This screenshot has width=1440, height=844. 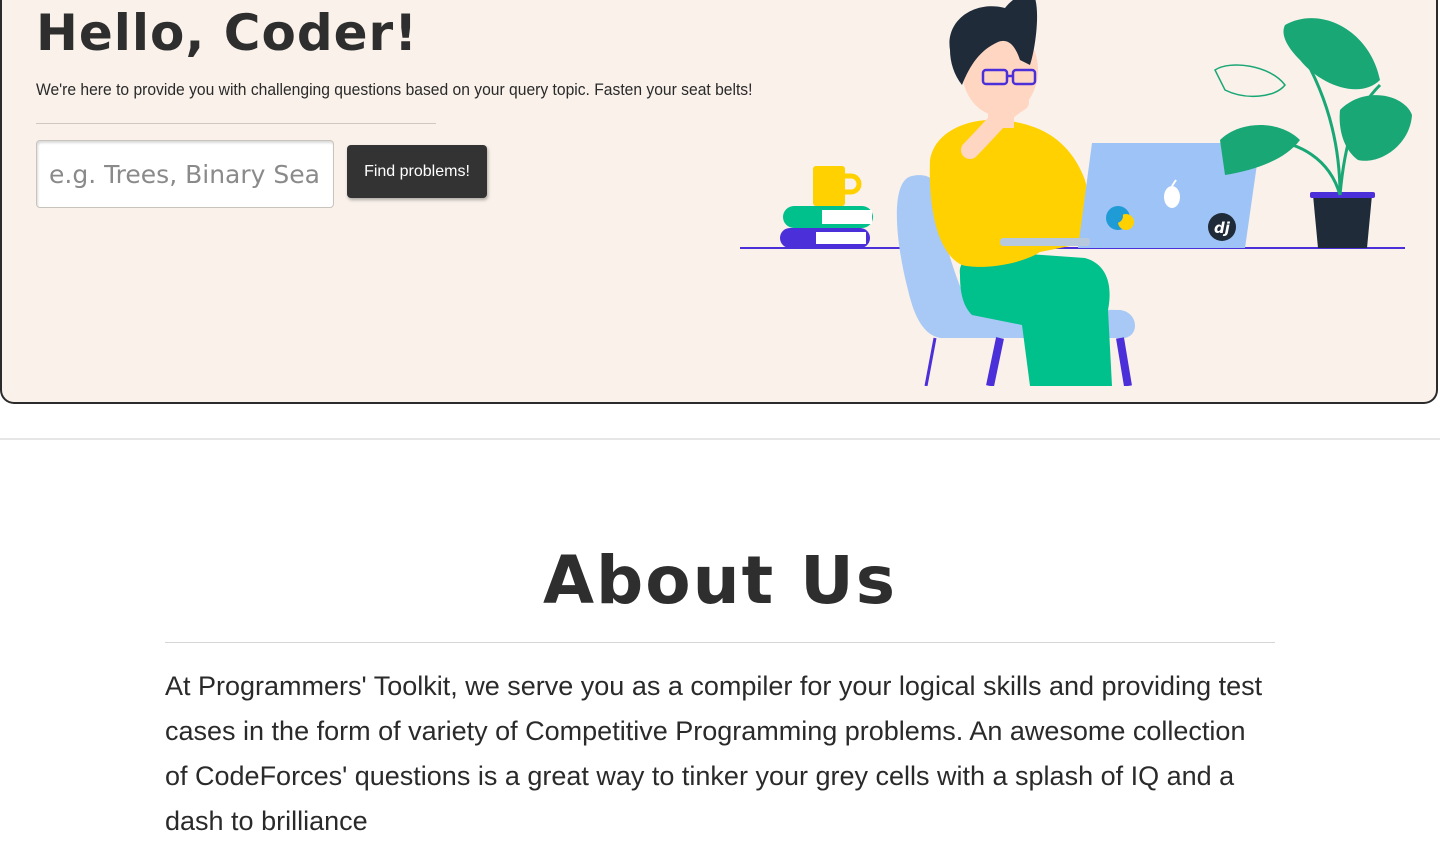 I want to click on django-logo-icon: dj, so click(x=1222, y=227).